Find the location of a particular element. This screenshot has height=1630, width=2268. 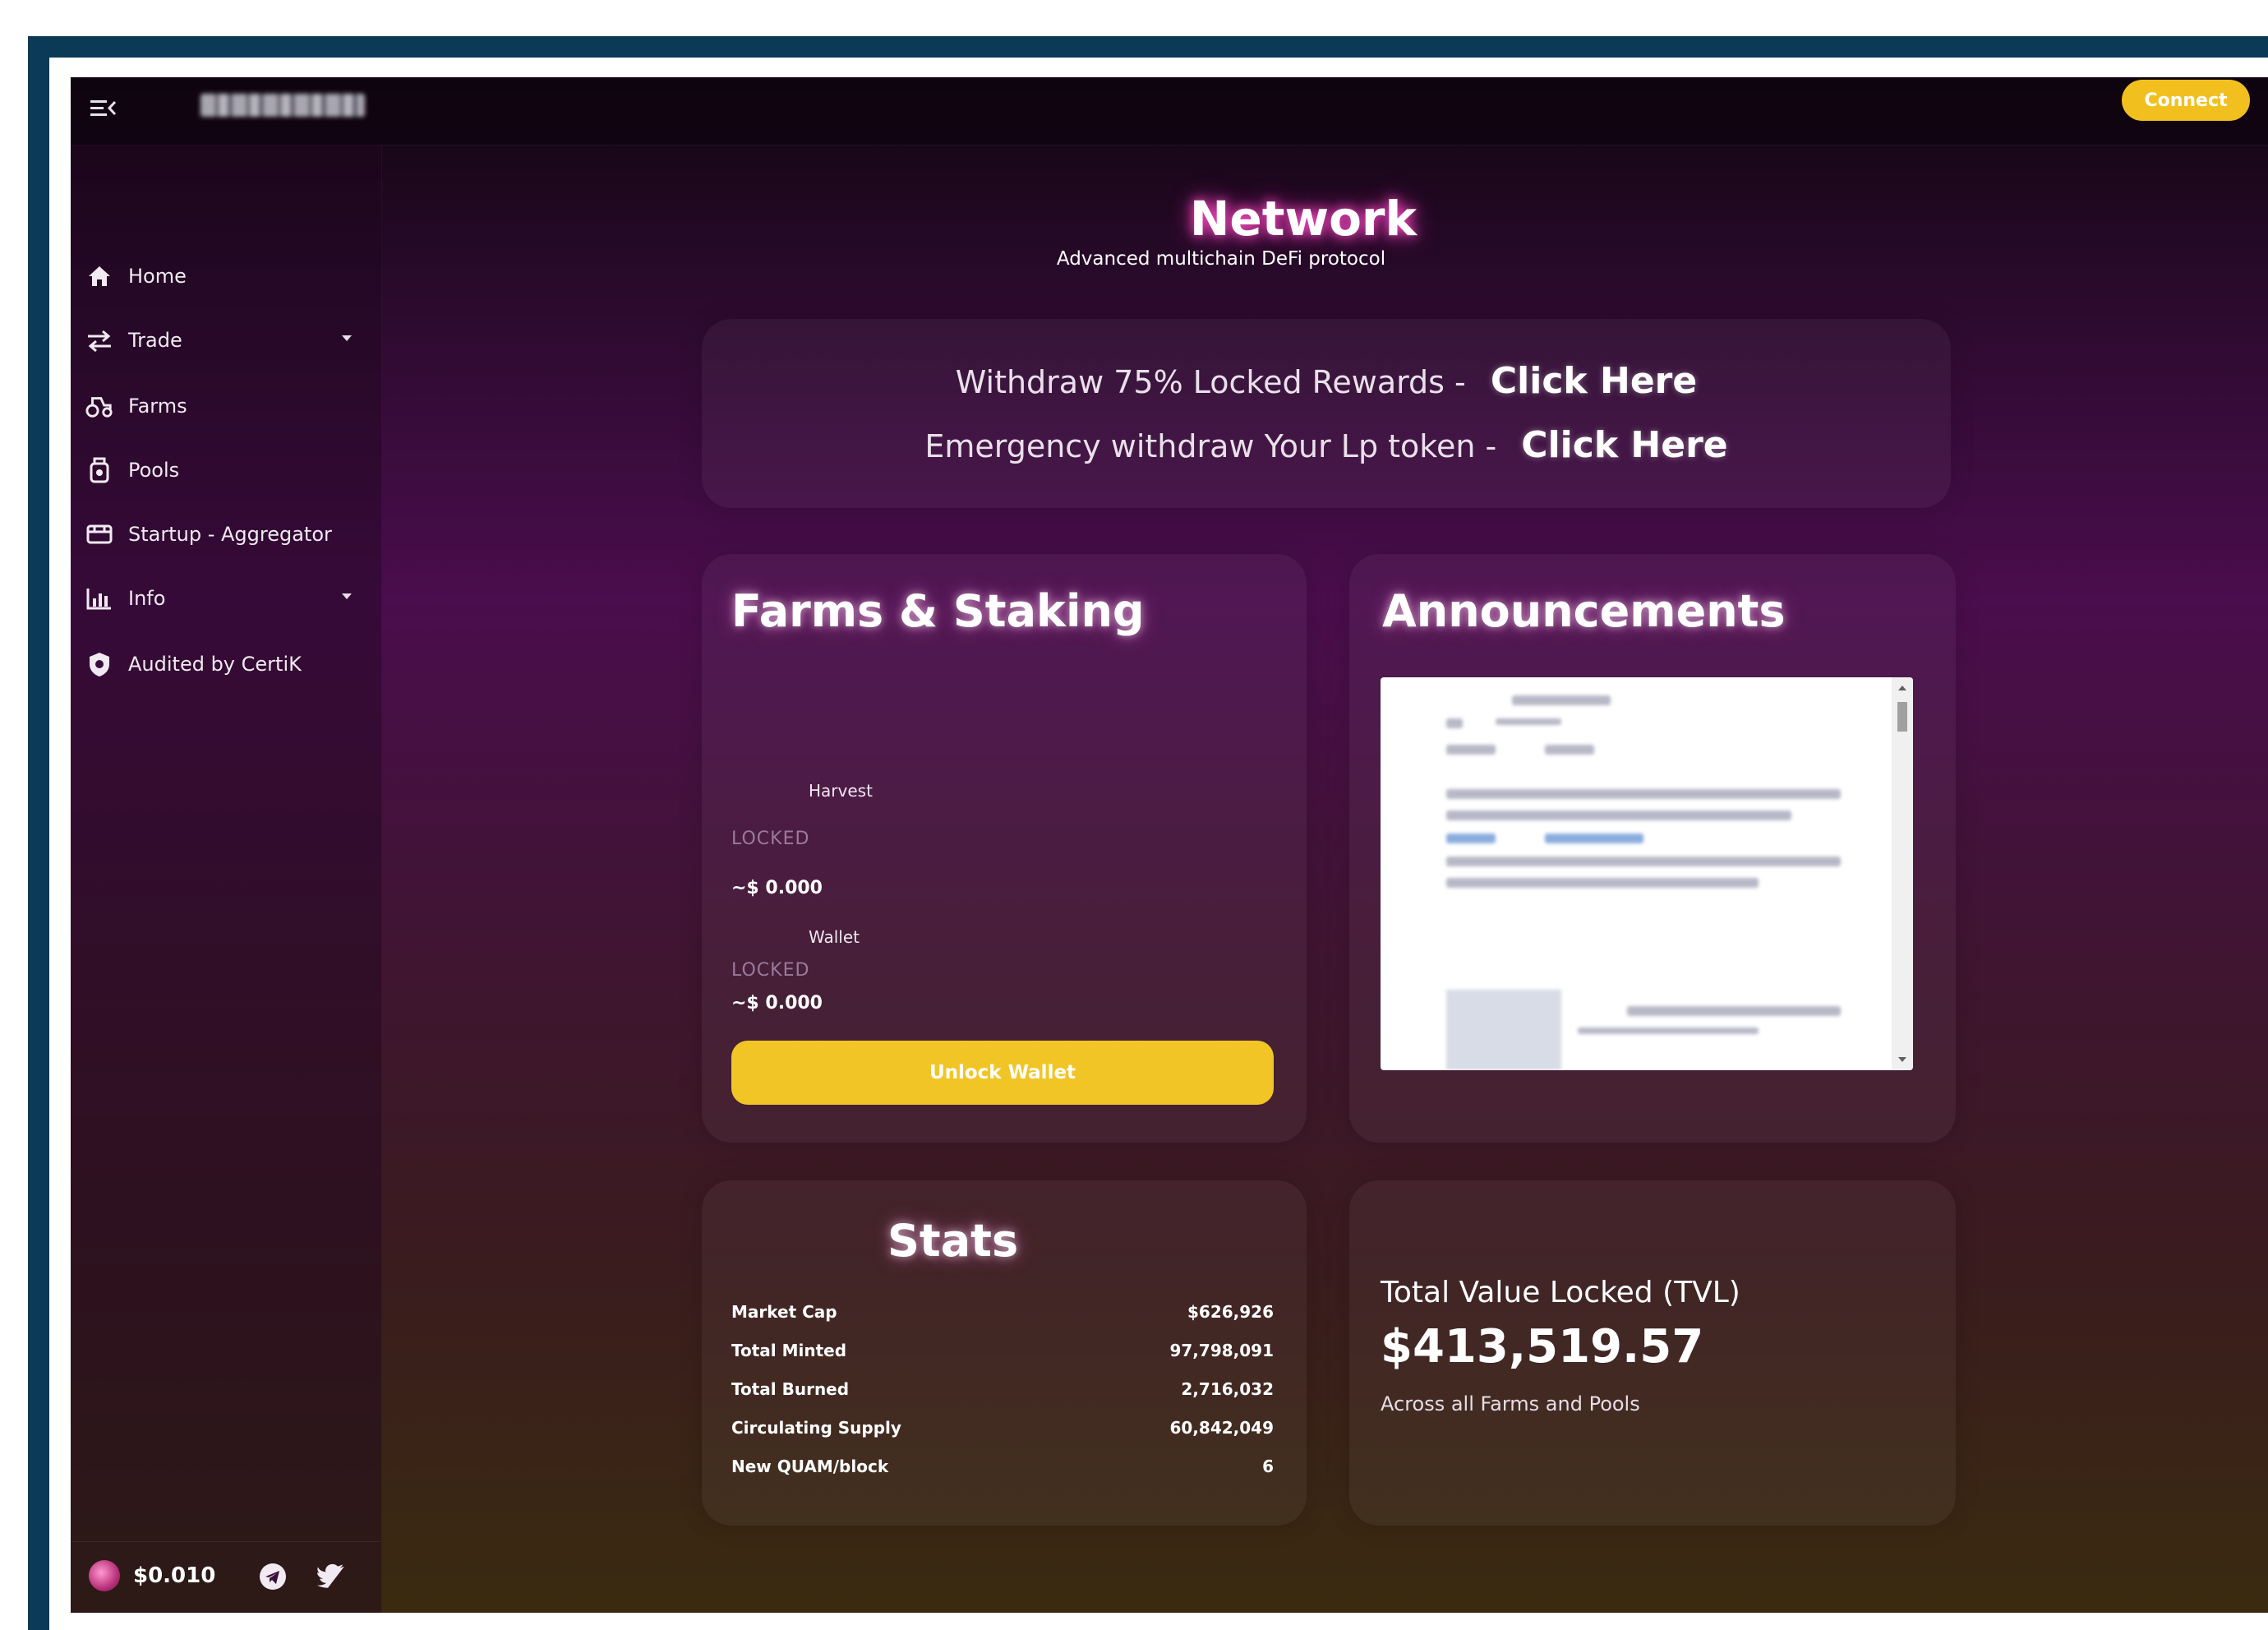

harvest-value: ~$ 0.000 is located at coordinates (777, 888).